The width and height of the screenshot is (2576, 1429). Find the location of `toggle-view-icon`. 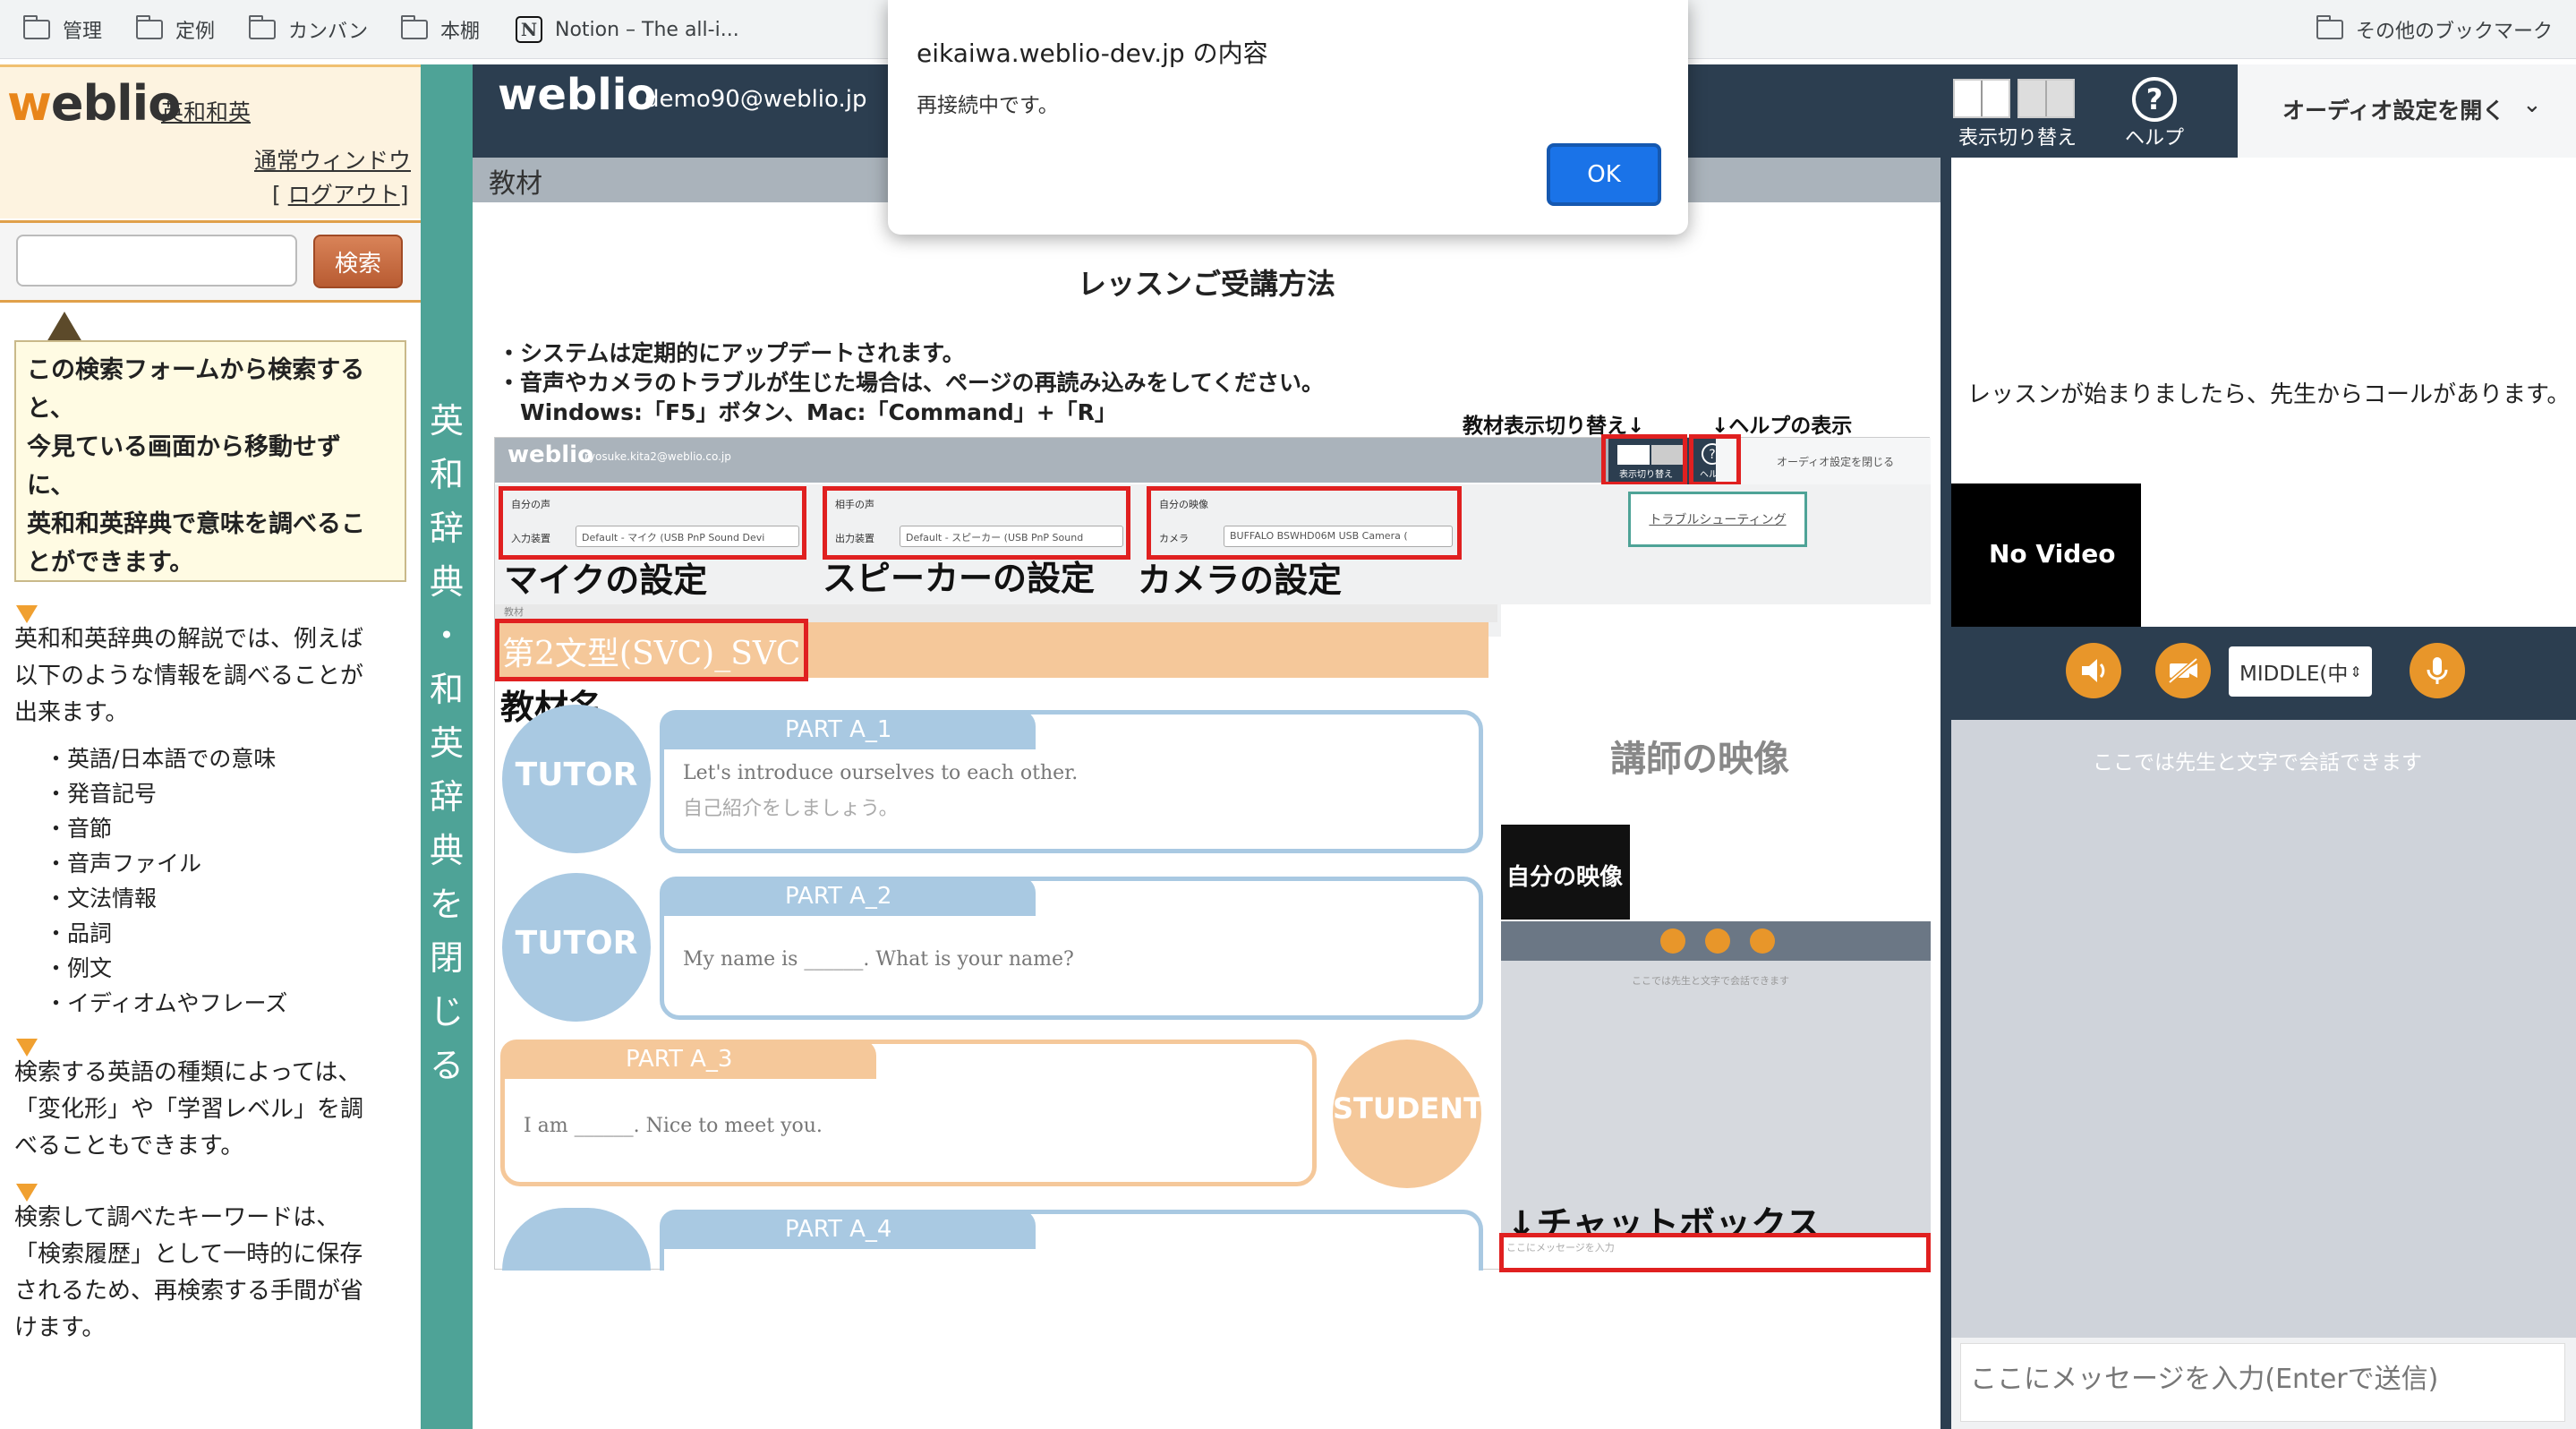

toggle-view-icon is located at coordinates (2015, 98).